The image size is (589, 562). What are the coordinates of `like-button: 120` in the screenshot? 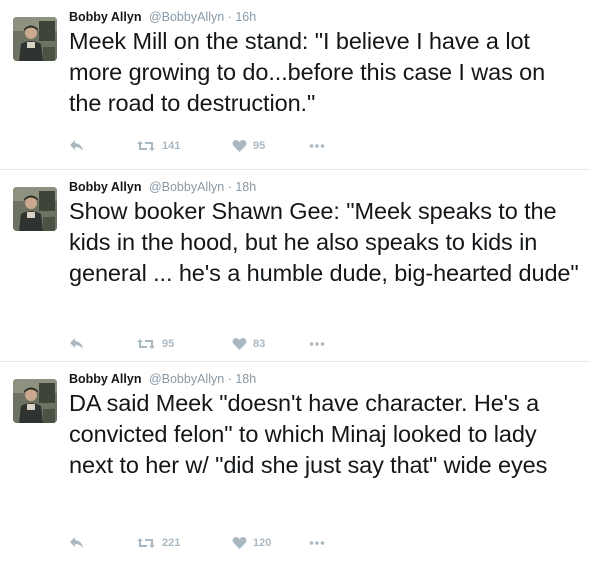 It's located at (251, 543).